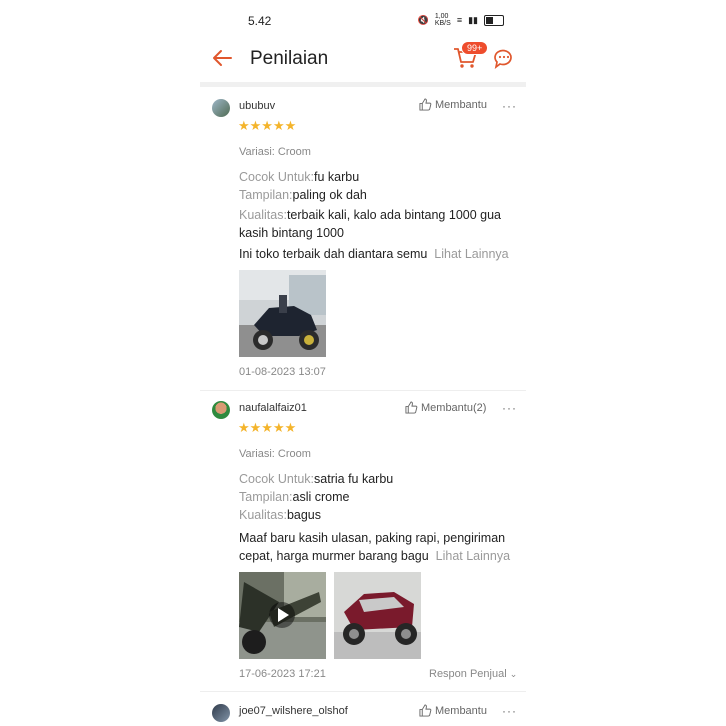 Image resolution: width=726 pixels, height=726 pixels. I want to click on app-header: Penilaian 99+, so click(363, 59).